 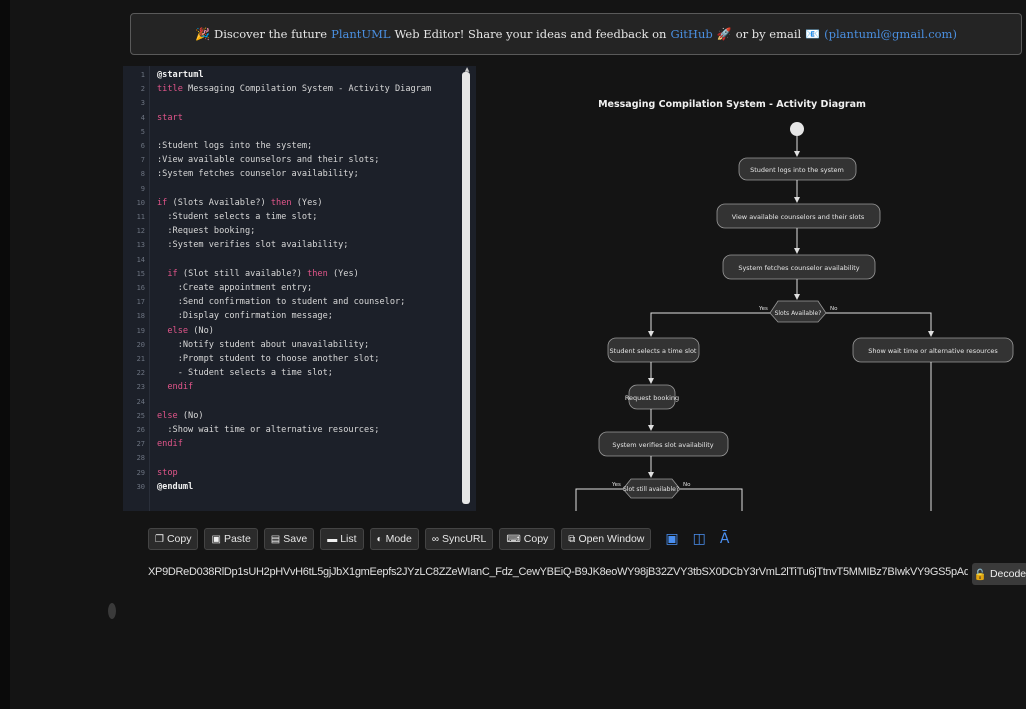 What do you see at coordinates (662, 445) in the screenshot?
I see `node-system-verifies-label: System verifies slot availability` at bounding box center [662, 445].